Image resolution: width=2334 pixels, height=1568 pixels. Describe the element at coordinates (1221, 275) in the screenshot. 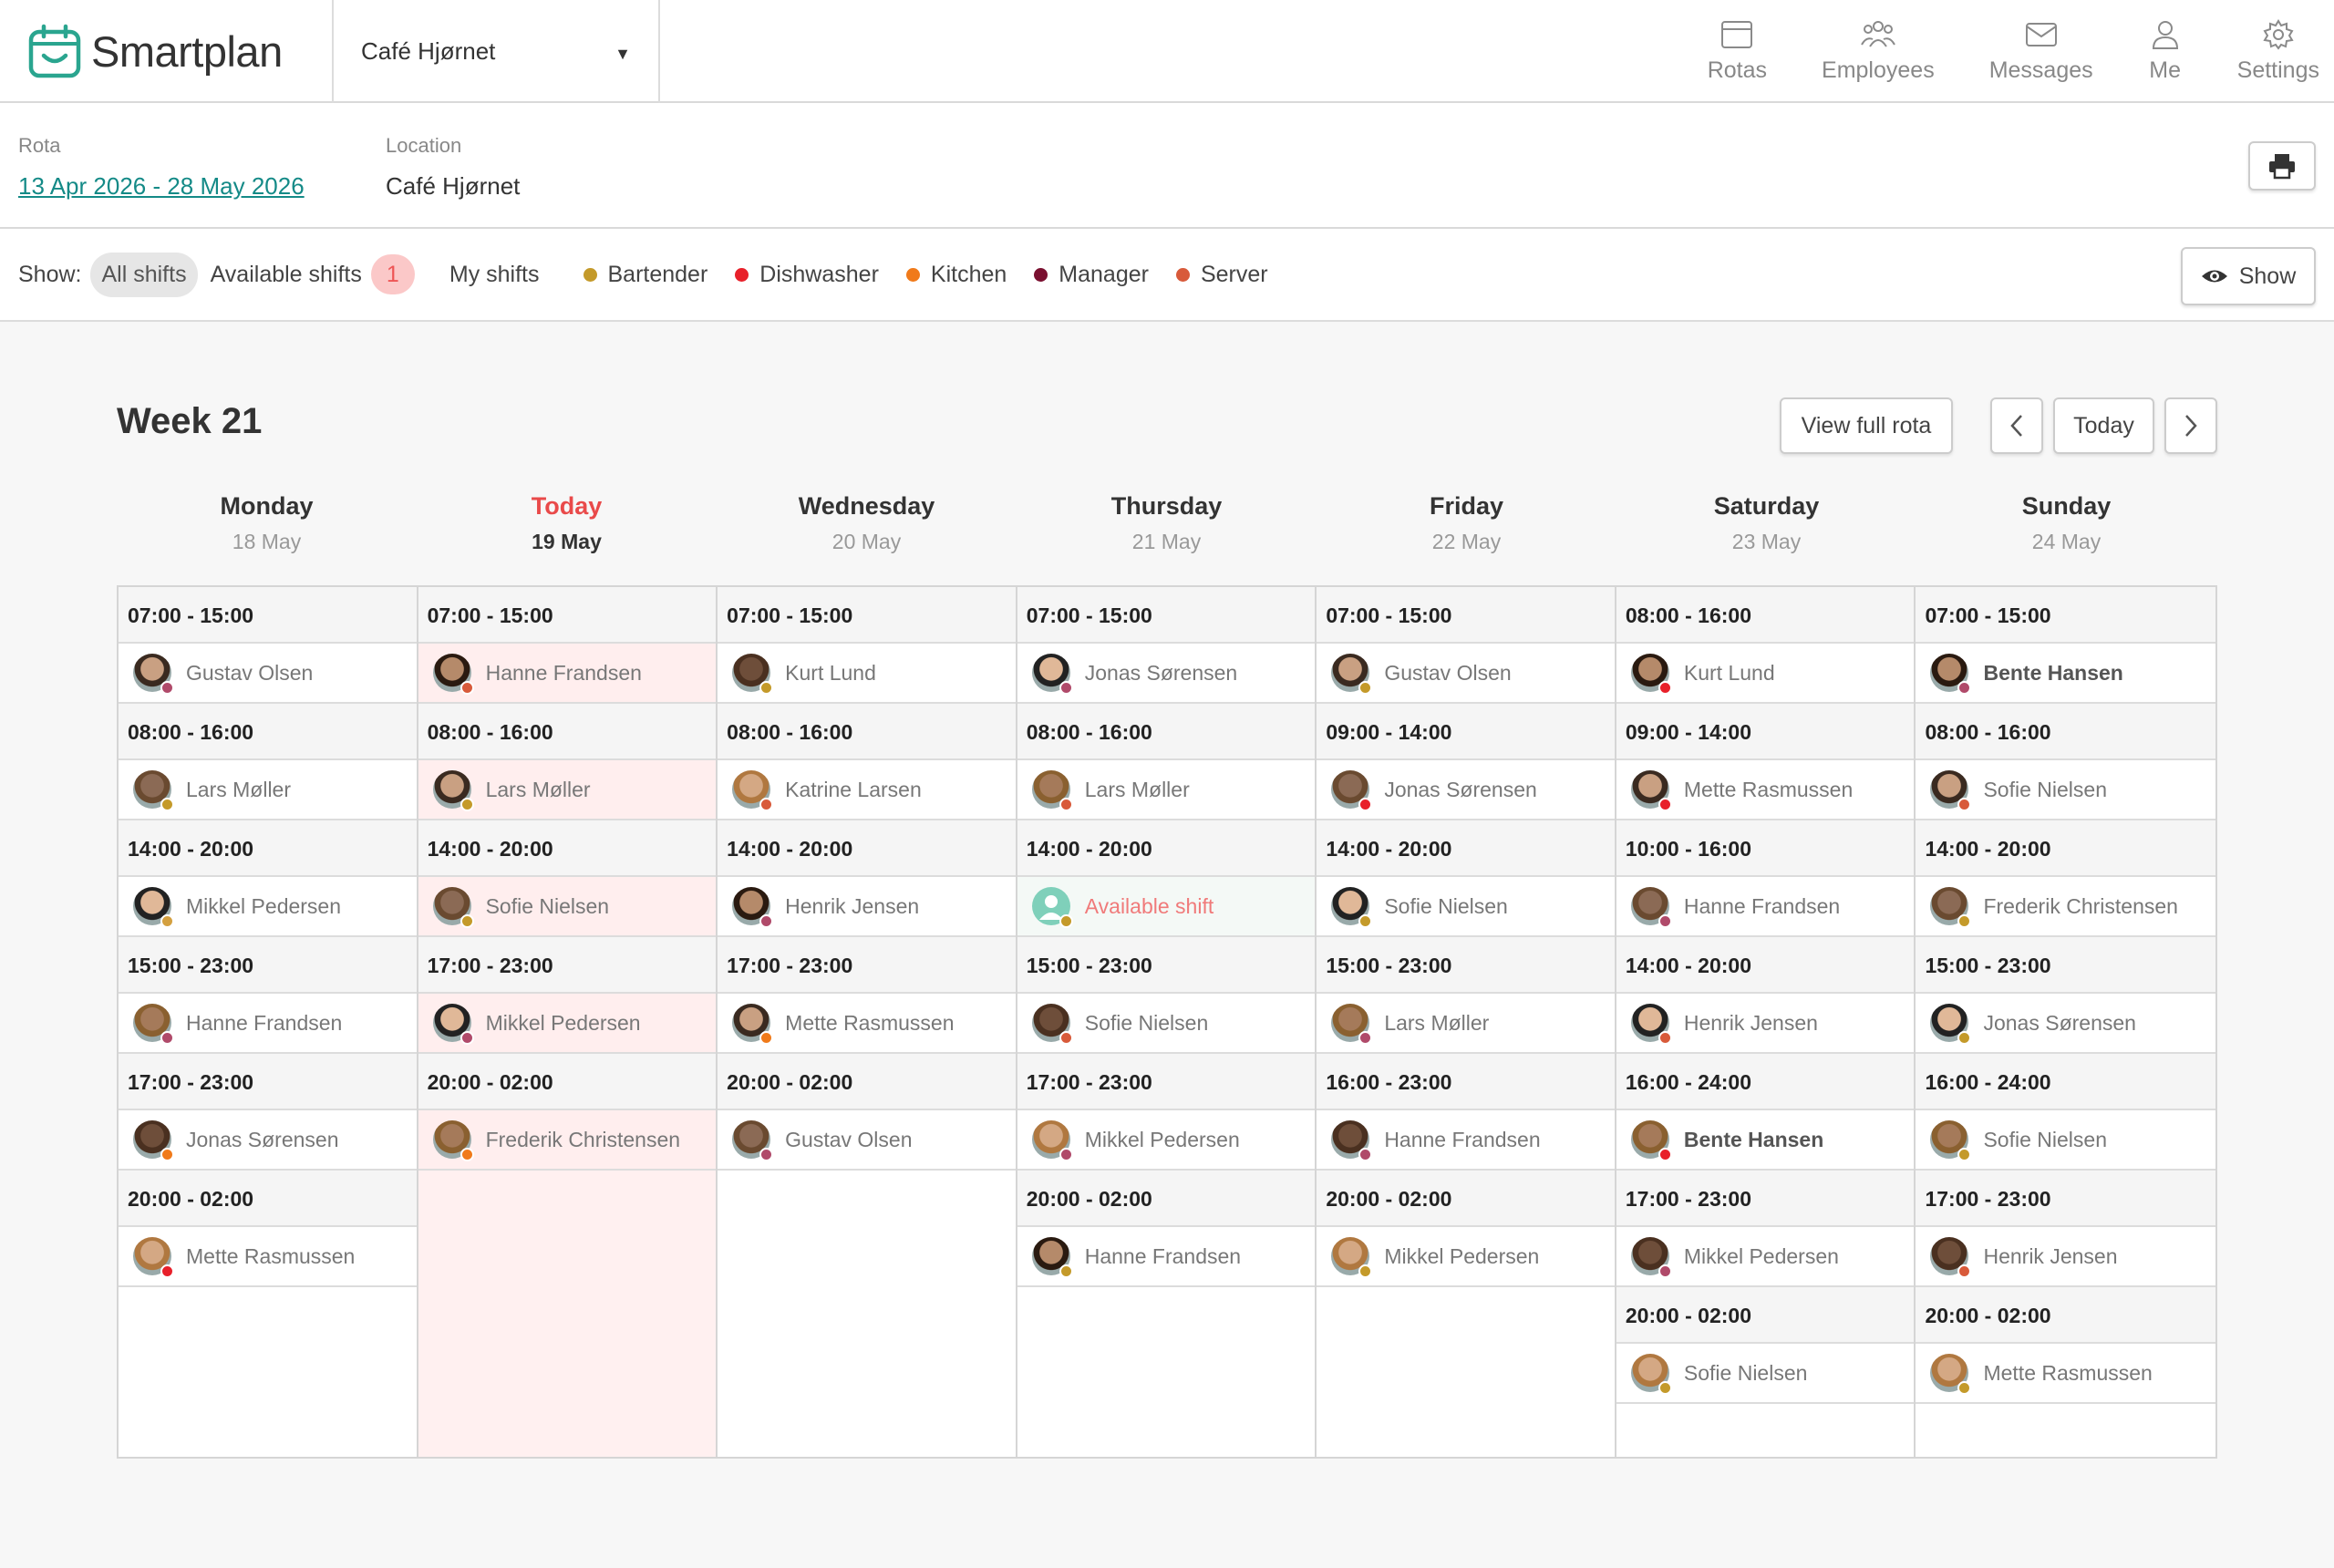

I see `role-legend-item: Server` at that location.